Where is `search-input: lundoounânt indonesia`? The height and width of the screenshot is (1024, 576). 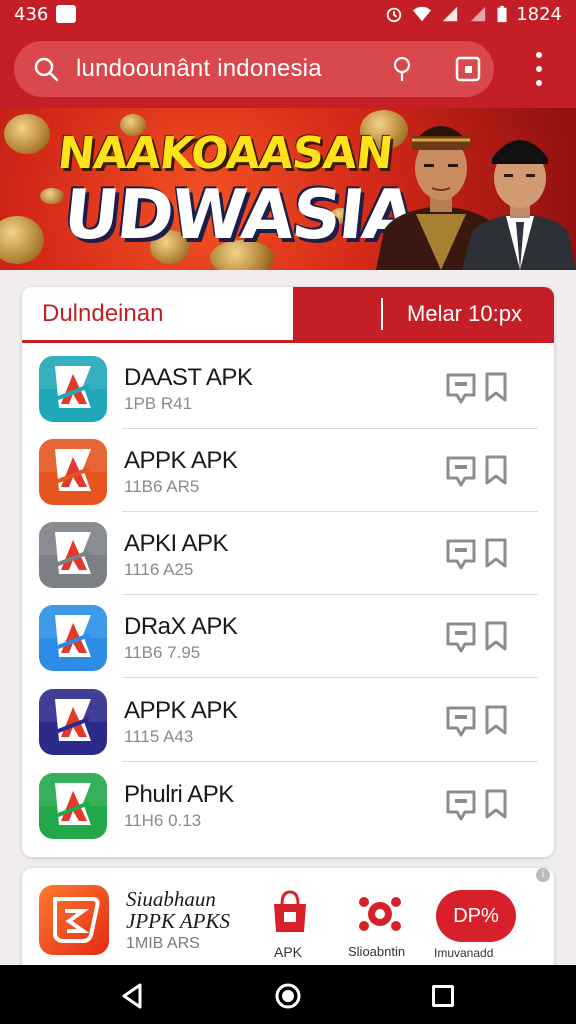 search-input: lundoounânt indonesia is located at coordinates (199, 69).